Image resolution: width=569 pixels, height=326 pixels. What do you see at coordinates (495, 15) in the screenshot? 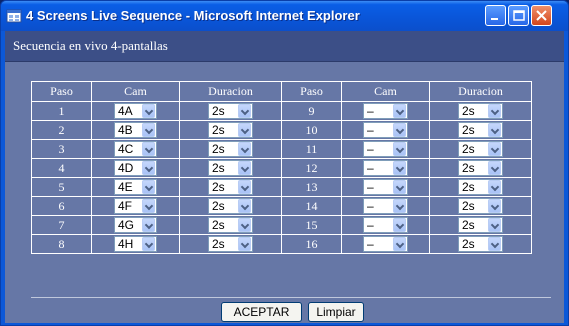
I see `minimize-button` at bounding box center [495, 15].